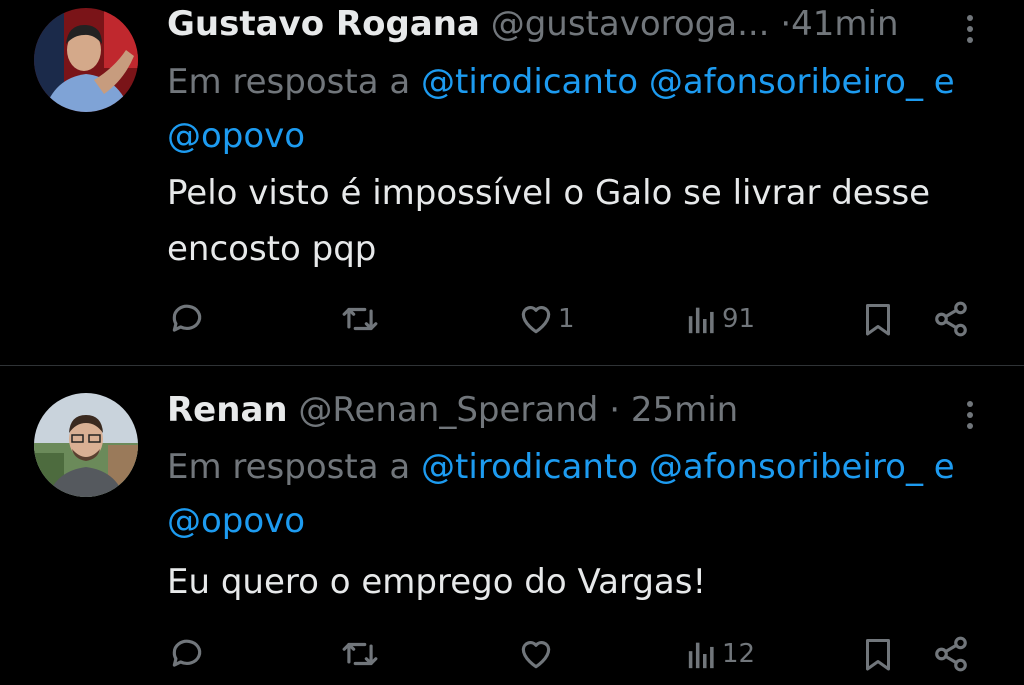  Describe the element at coordinates (566, 319) in the screenshot. I see `like-count: 1` at that location.